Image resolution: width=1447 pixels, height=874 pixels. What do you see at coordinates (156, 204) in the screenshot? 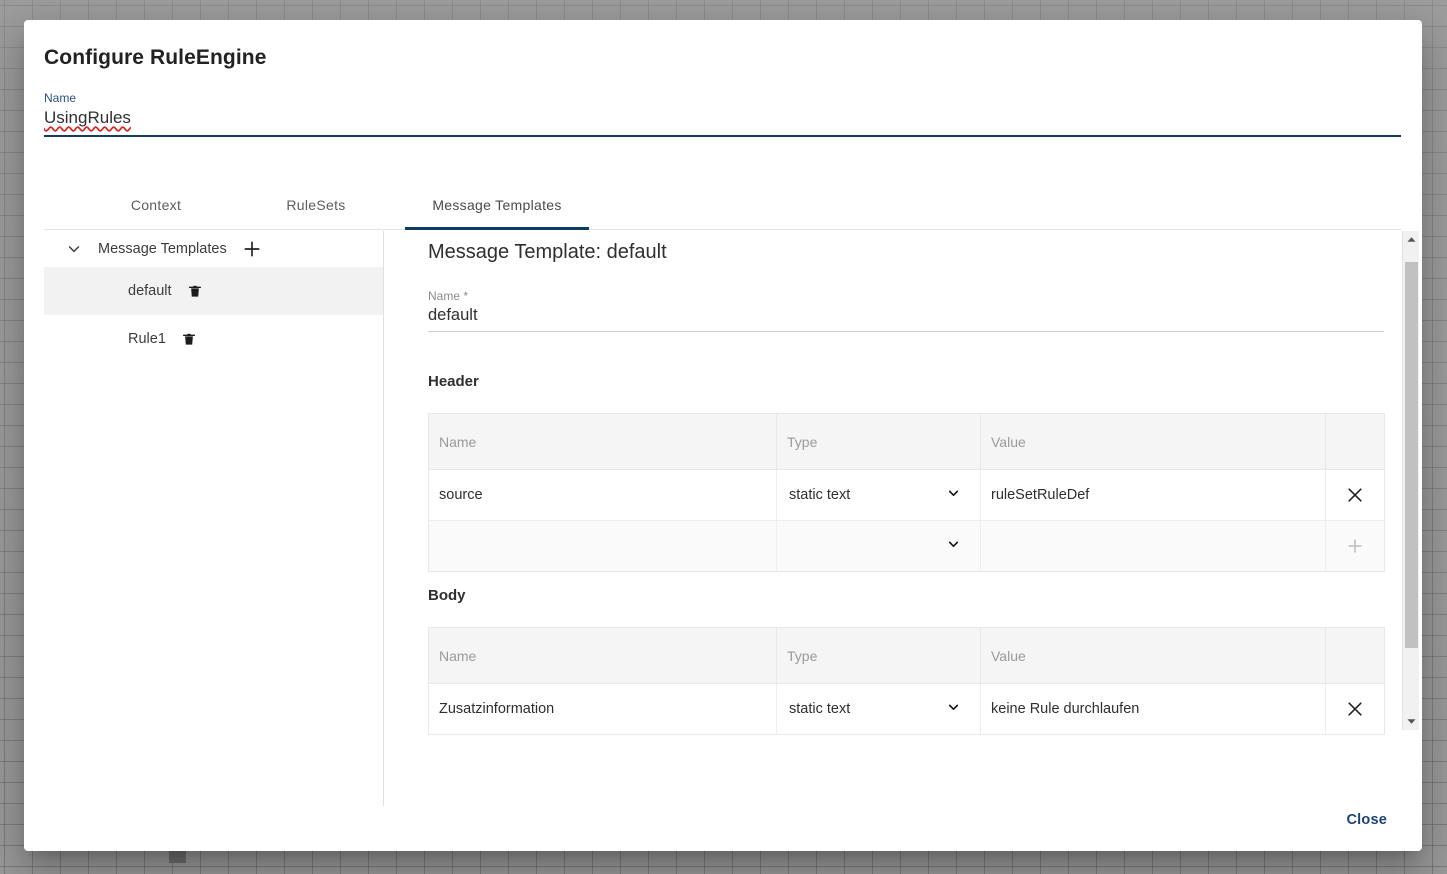
I see `tab-context: Context` at bounding box center [156, 204].